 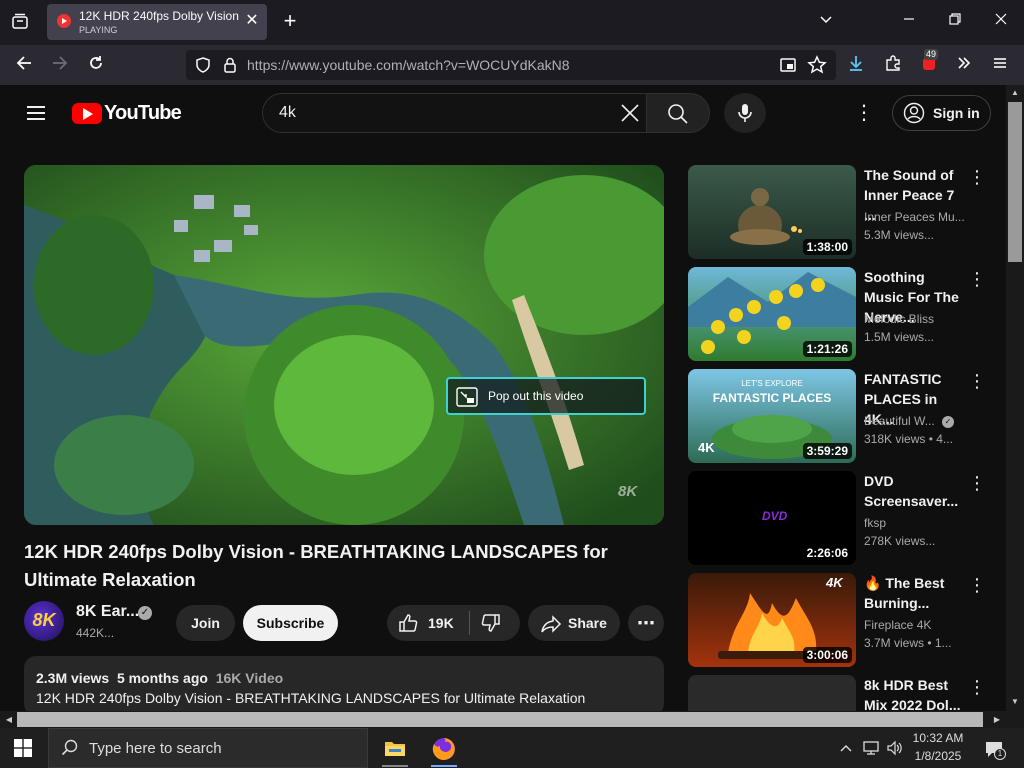 I want to click on description-info: 2.3M views 5 months ago 16K Video, so click(x=159, y=678).